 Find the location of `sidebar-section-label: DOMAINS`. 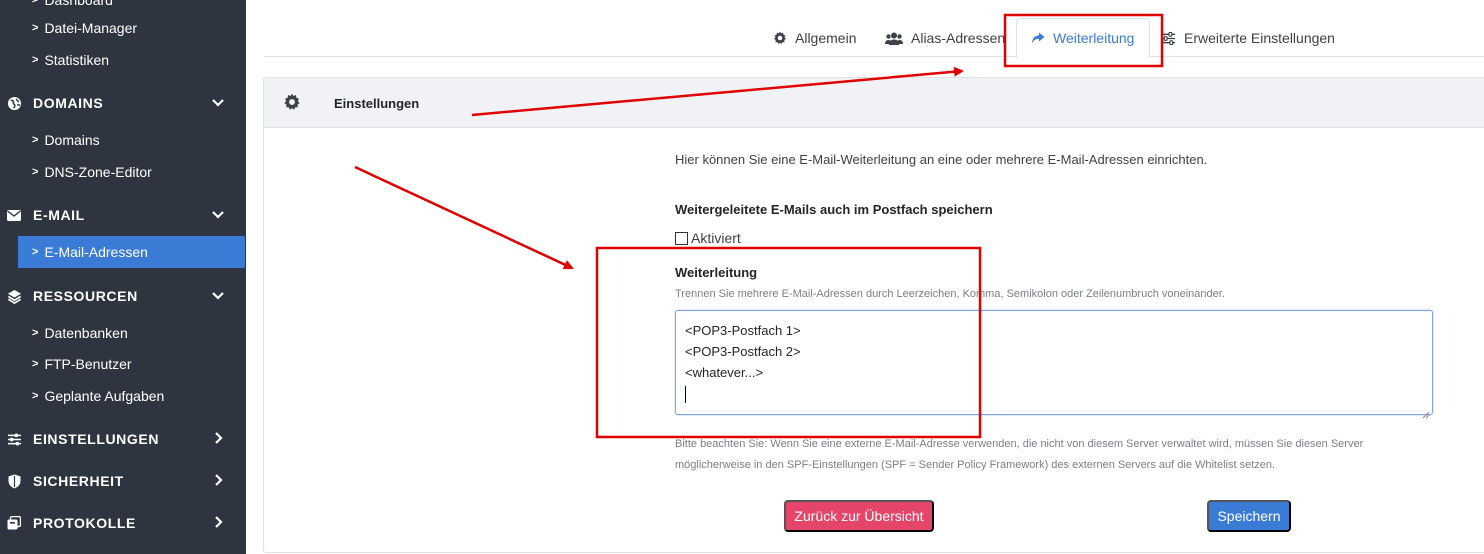

sidebar-section-label: DOMAINS is located at coordinates (68, 103).